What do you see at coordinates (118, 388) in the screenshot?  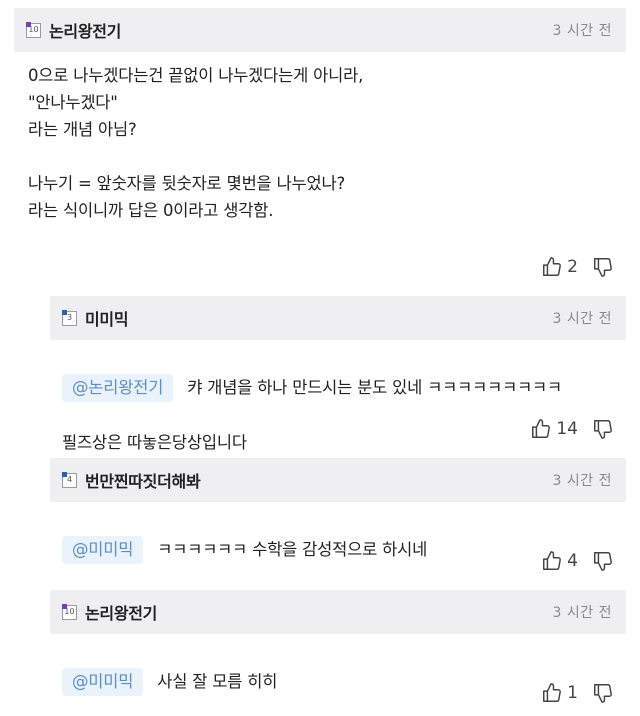 I see `mention-tag: @논리왕전기` at bounding box center [118, 388].